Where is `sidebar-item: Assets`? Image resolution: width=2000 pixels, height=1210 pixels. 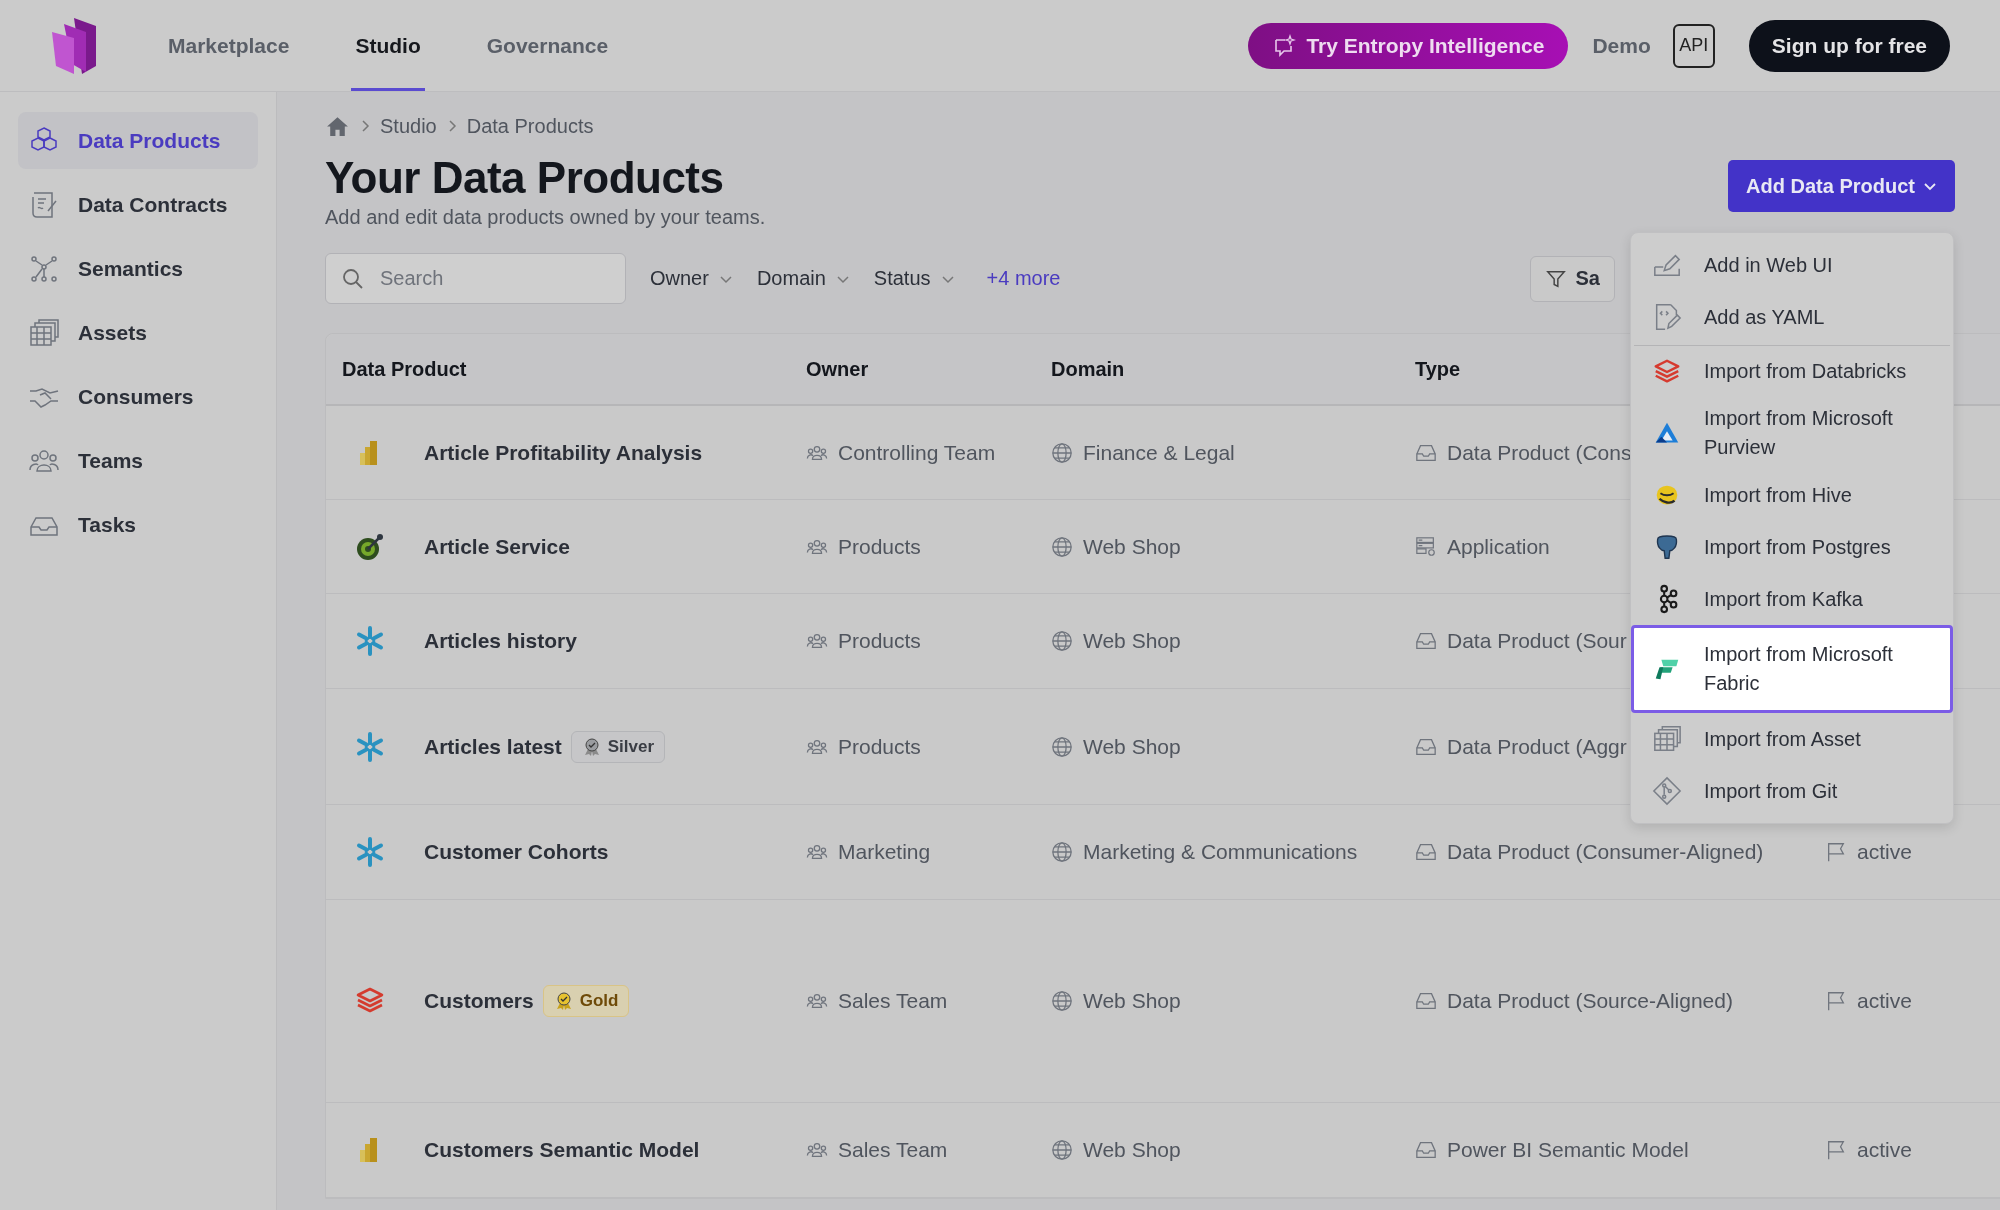
sidebar-item: Assets is located at coordinates (138, 332).